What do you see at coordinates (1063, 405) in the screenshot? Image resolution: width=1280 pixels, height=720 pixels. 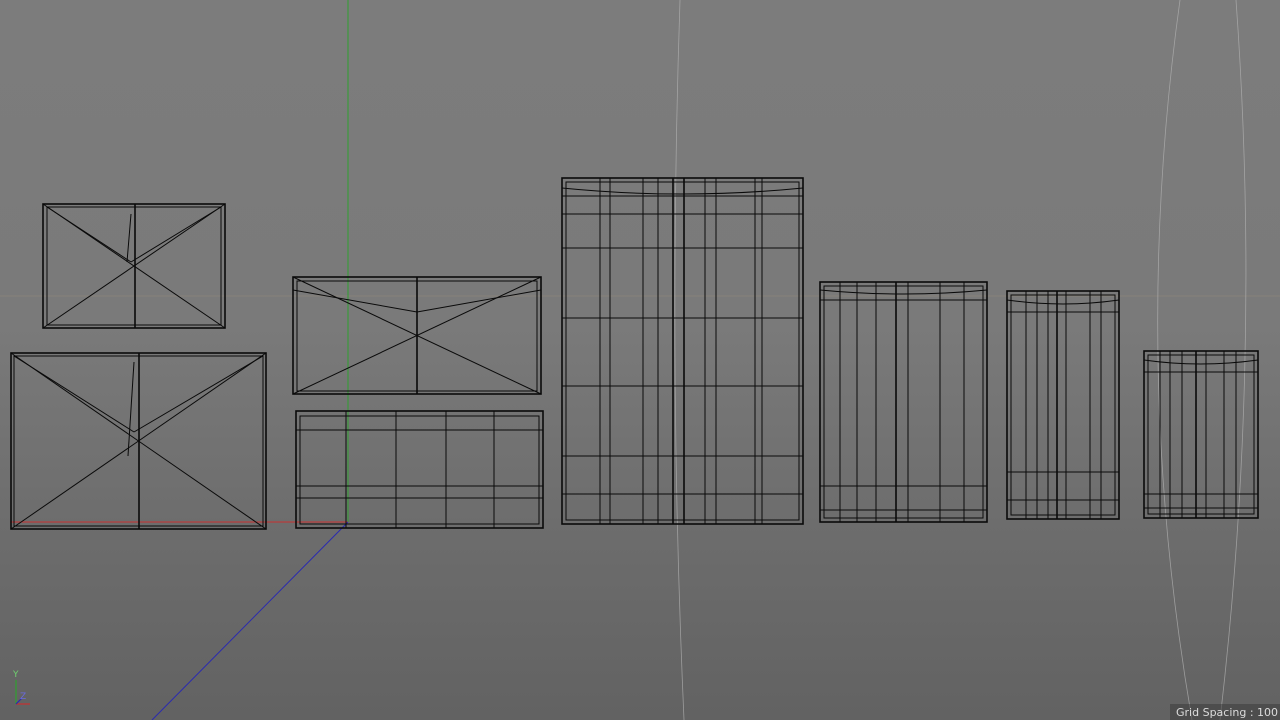 I see `envelope-tall-narrow` at bounding box center [1063, 405].